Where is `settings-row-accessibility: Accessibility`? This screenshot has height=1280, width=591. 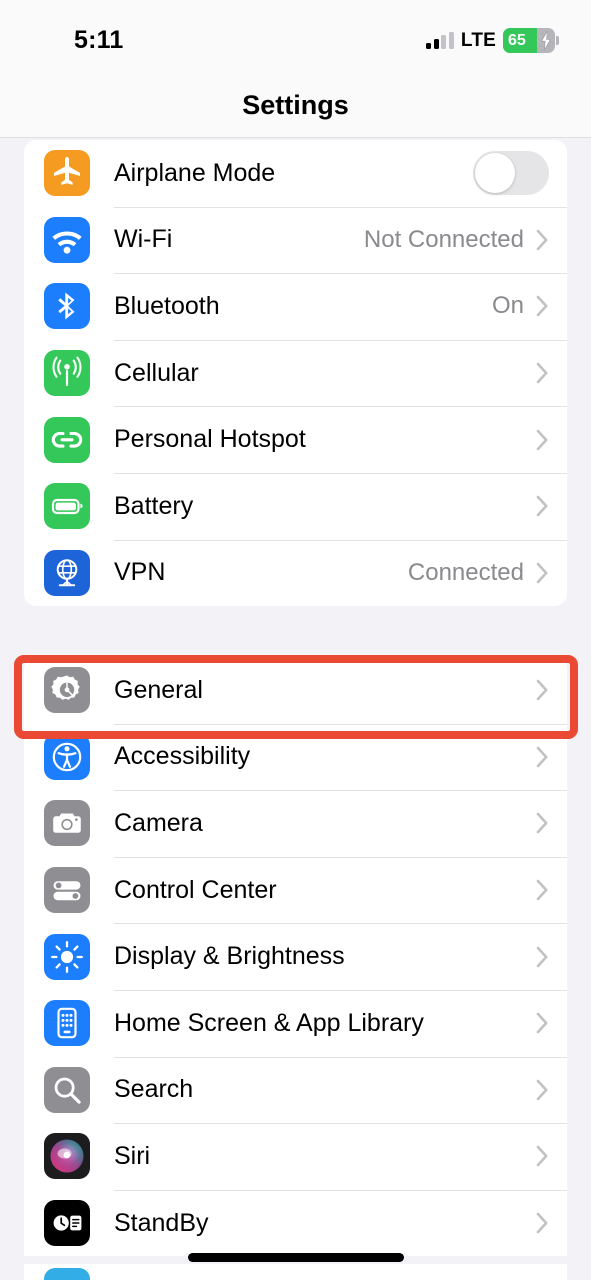
settings-row-accessibility: Accessibility is located at coordinates (295, 757).